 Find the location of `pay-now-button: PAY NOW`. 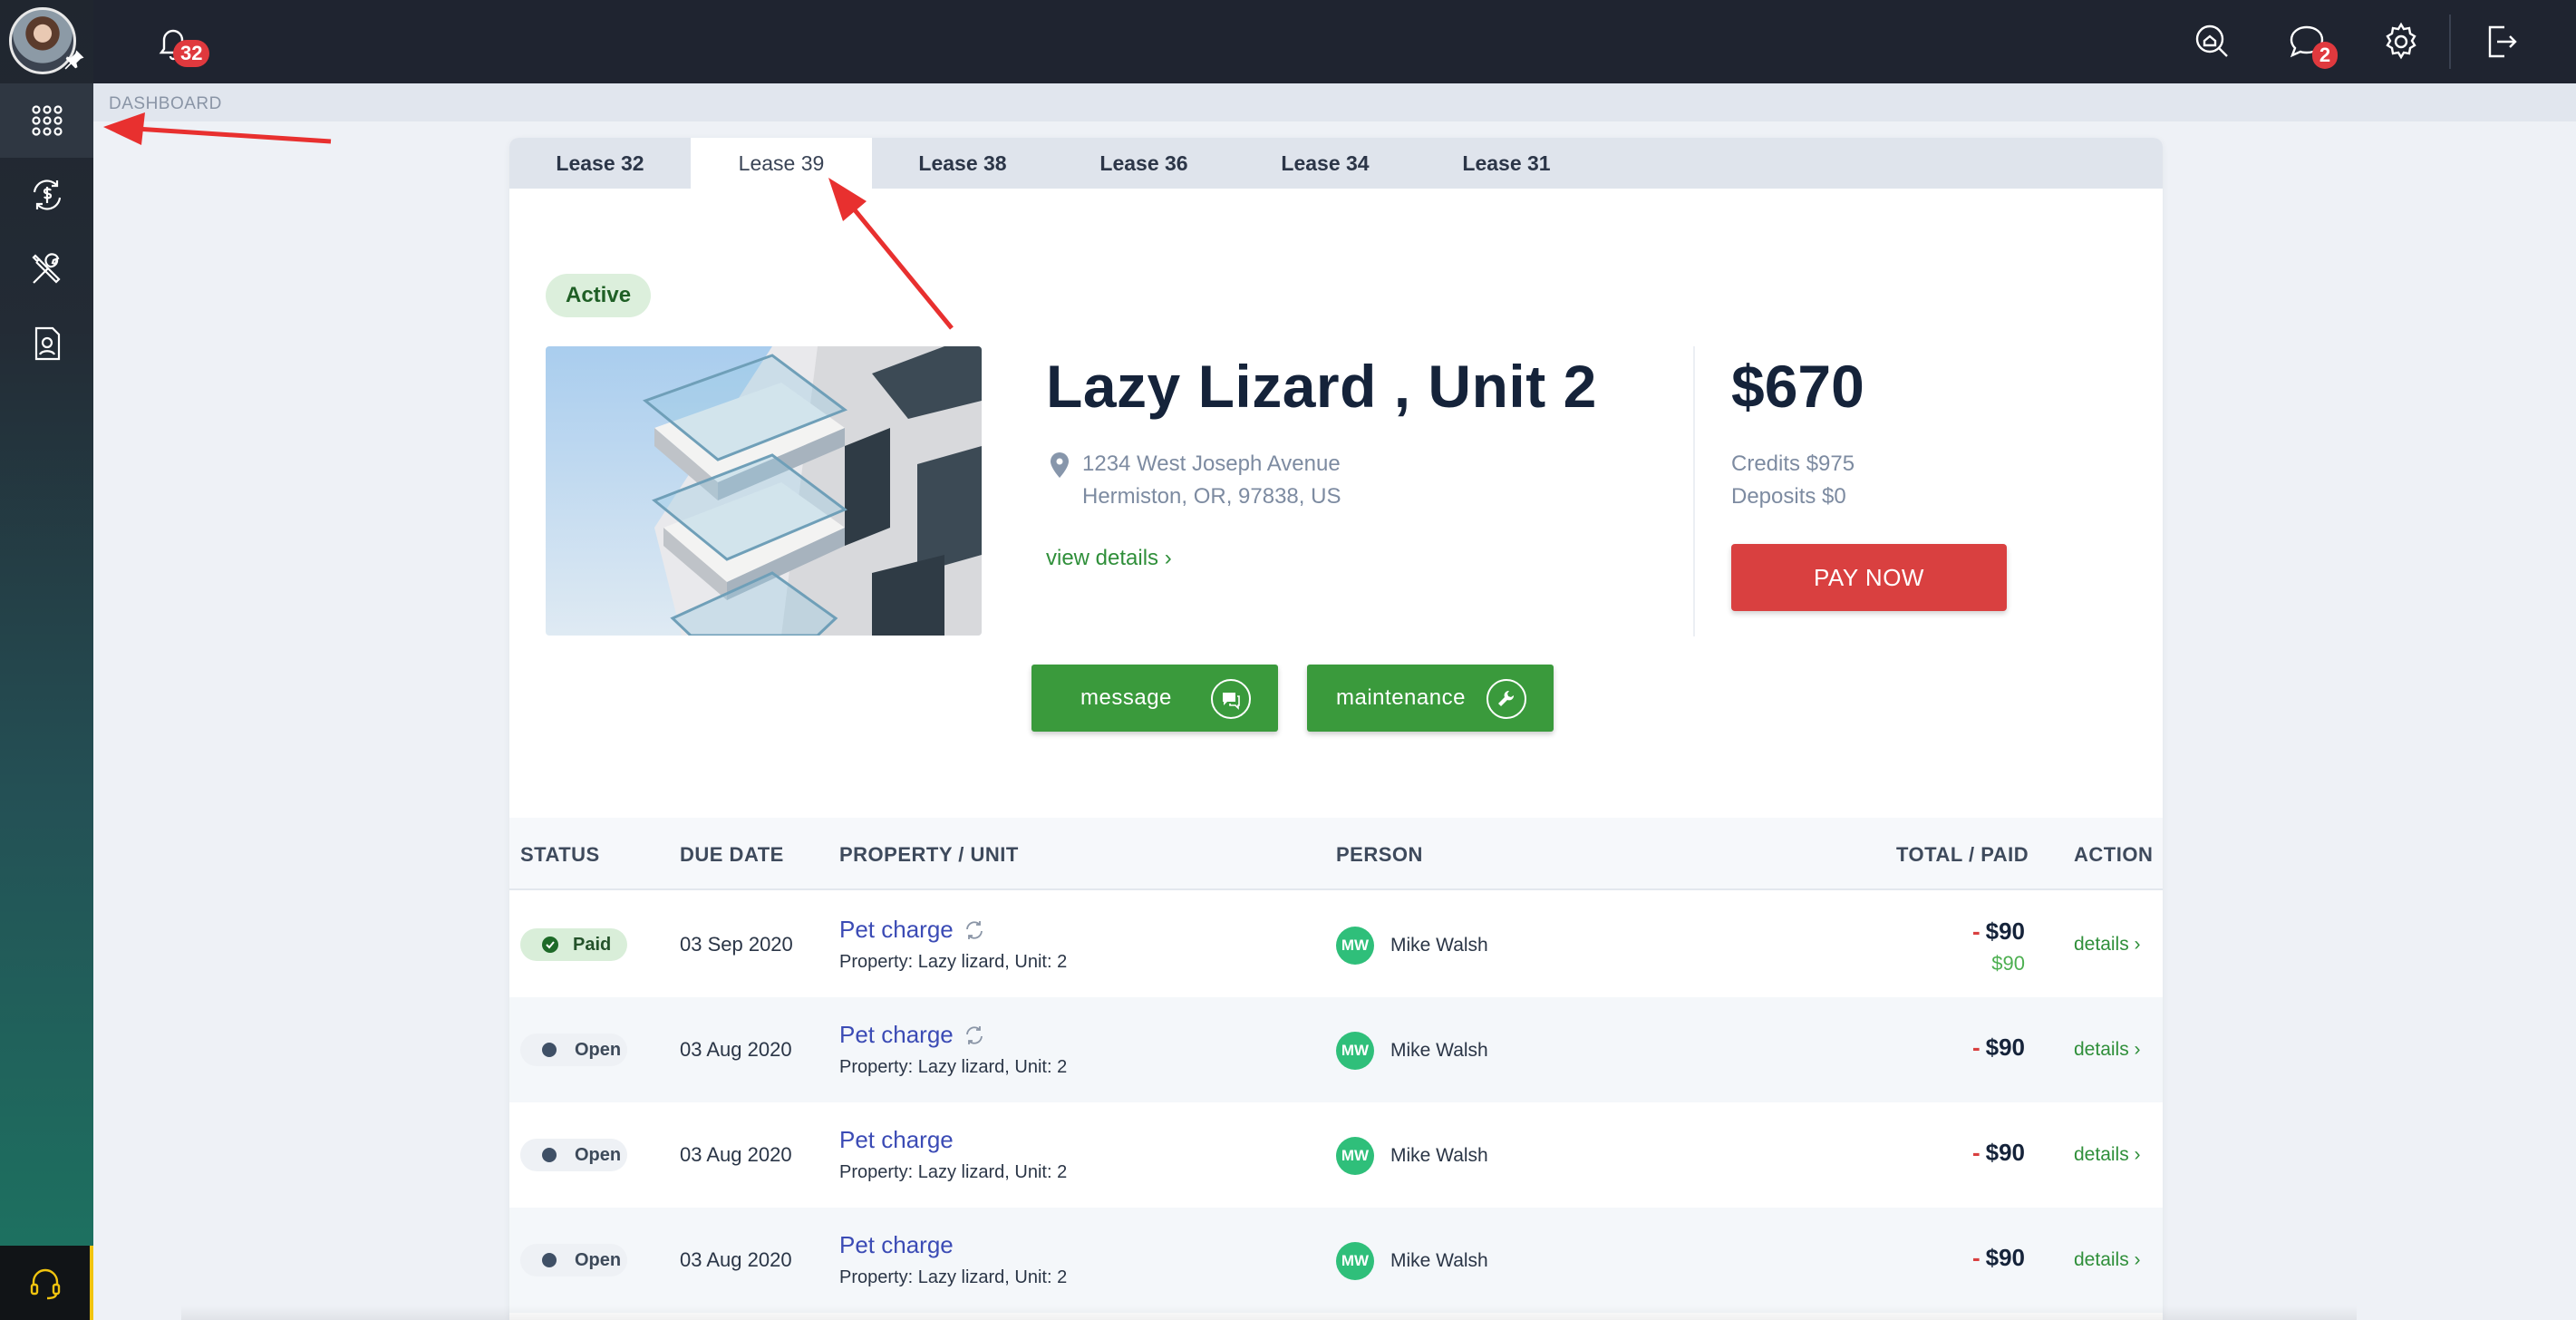

pay-now-button: PAY NOW is located at coordinates (1869, 577).